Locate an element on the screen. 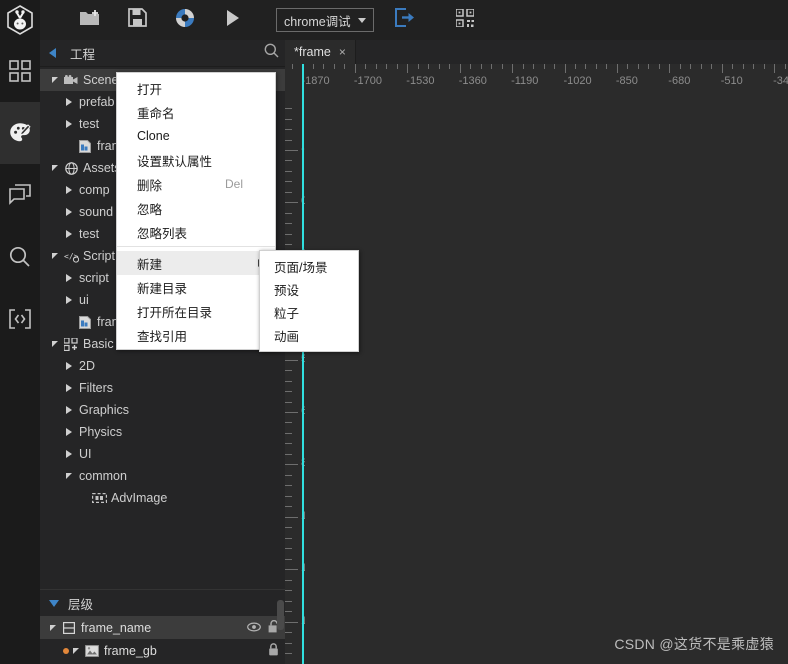 This screenshot has width=788, height=664. context-menu-item: 打开 is located at coordinates (196, 88).